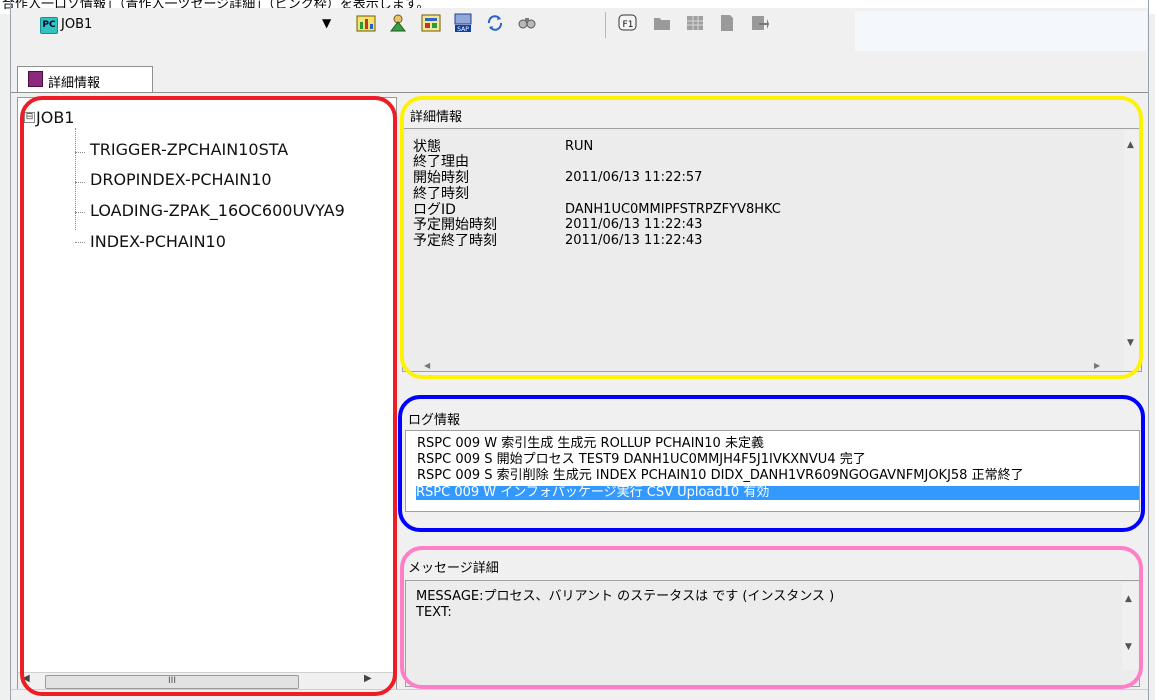 This screenshot has width=1155, height=700. Describe the element at coordinates (527, 24) in the screenshot. I see `find-icon` at that location.